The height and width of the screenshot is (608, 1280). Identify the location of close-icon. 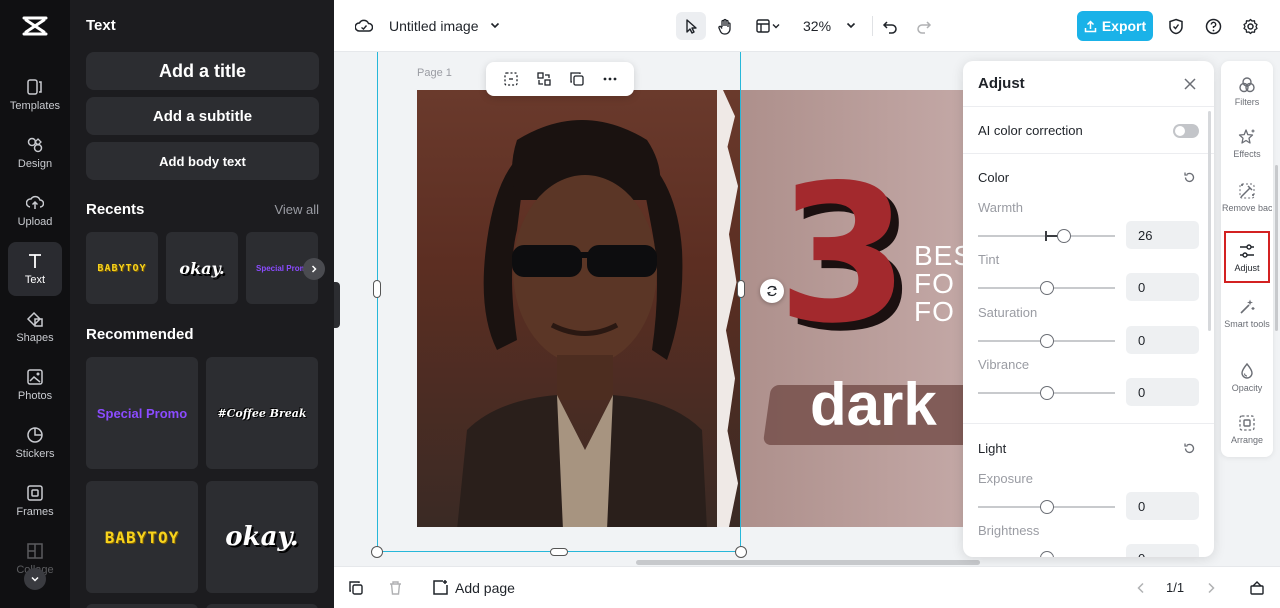
(1190, 84).